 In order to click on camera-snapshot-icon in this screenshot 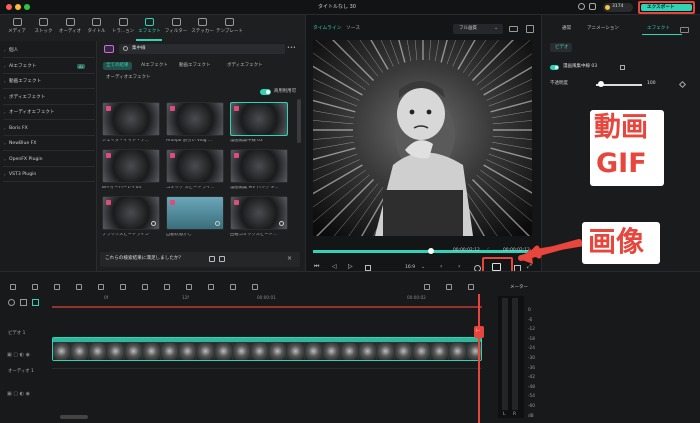, I will do `click(496, 267)`.